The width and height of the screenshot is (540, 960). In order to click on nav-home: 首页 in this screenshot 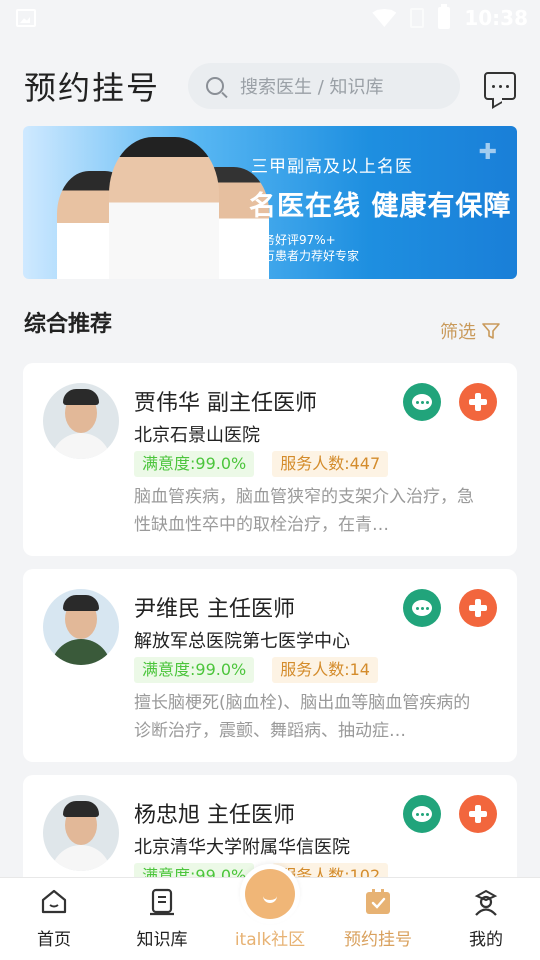, I will do `click(54, 919)`.